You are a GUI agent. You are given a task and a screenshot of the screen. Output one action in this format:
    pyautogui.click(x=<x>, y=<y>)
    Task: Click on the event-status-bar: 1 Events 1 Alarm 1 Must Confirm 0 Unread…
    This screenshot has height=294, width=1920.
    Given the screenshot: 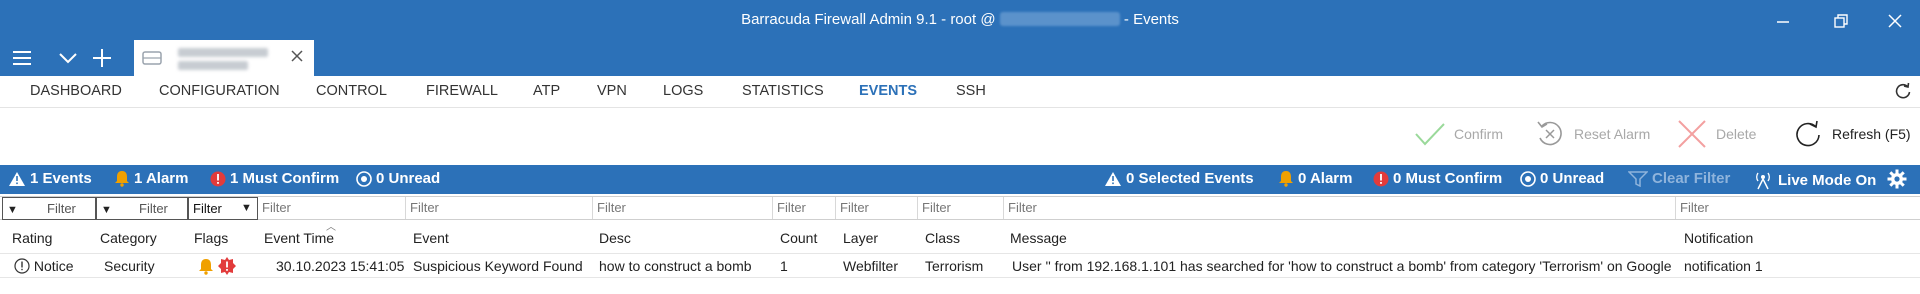 What is the action you would take?
    pyautogui.click(x=960, y=179)
    